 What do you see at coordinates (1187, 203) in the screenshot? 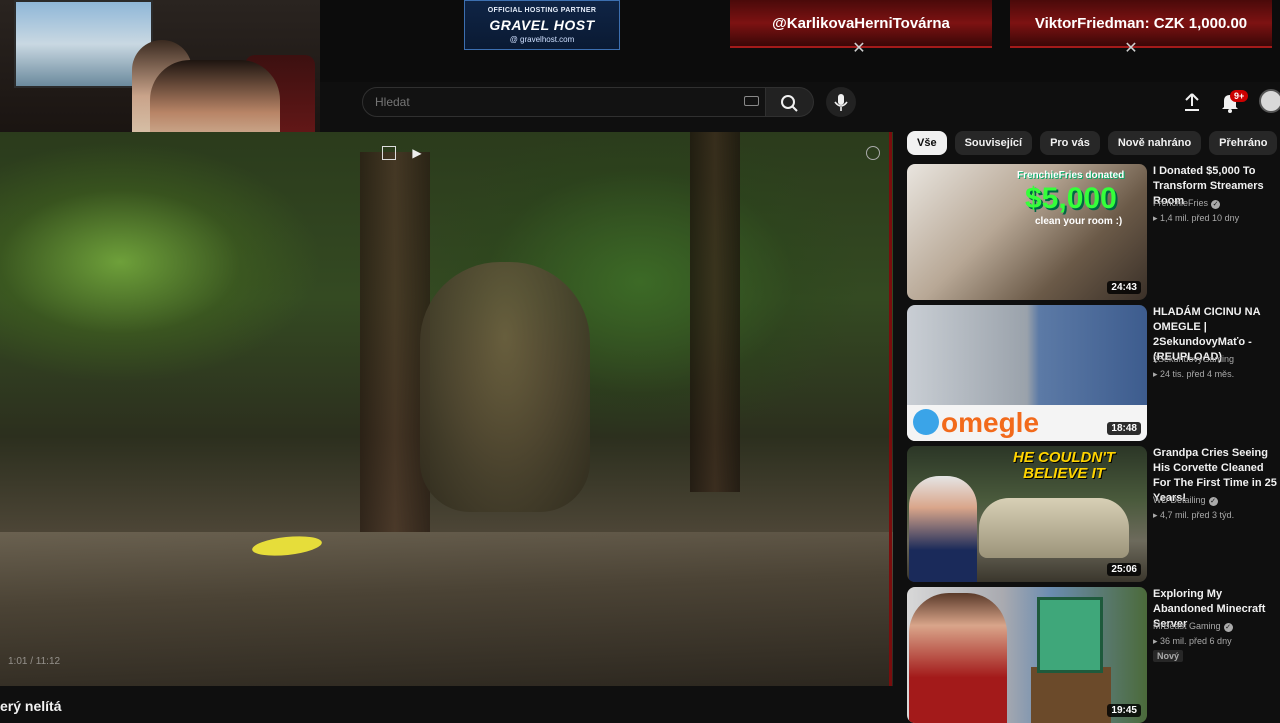
I see `channel-name: FrenchieFries ✓` at bounding box center [1187, 203].